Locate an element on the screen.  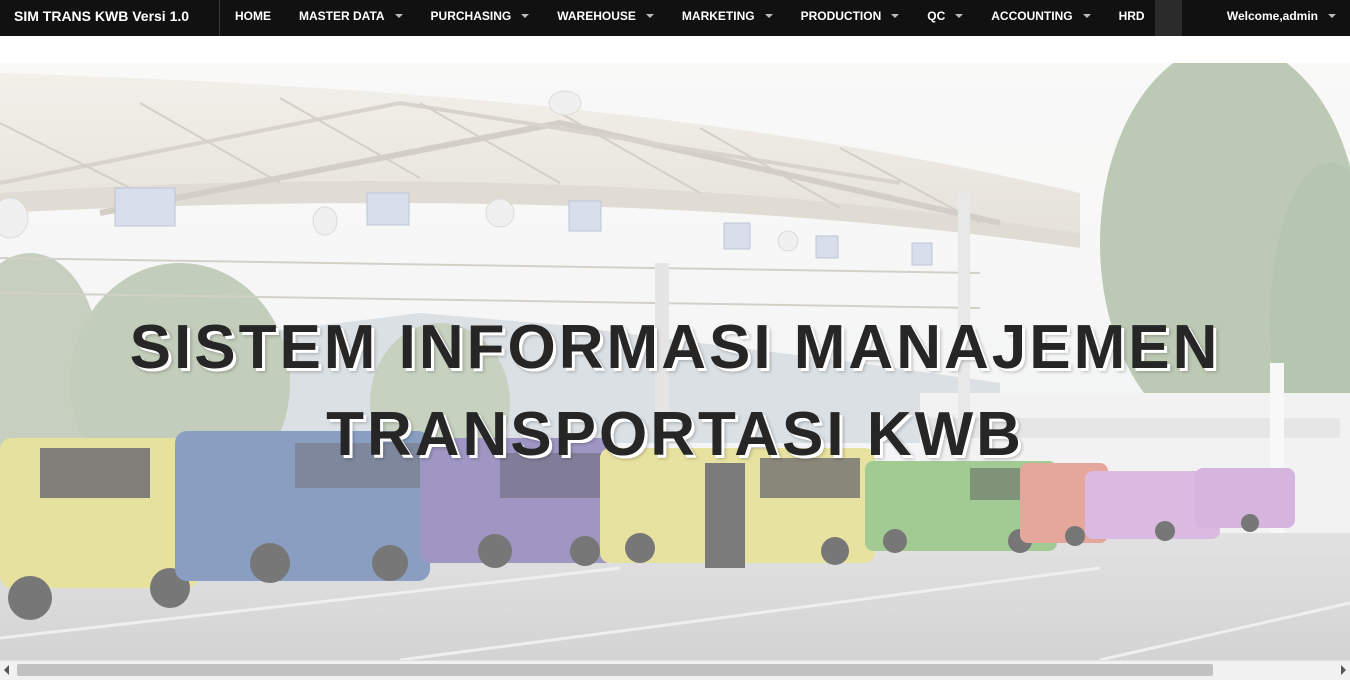
menu-warehouse-label: WAREHOUSE is located at coordinates (596, 16).